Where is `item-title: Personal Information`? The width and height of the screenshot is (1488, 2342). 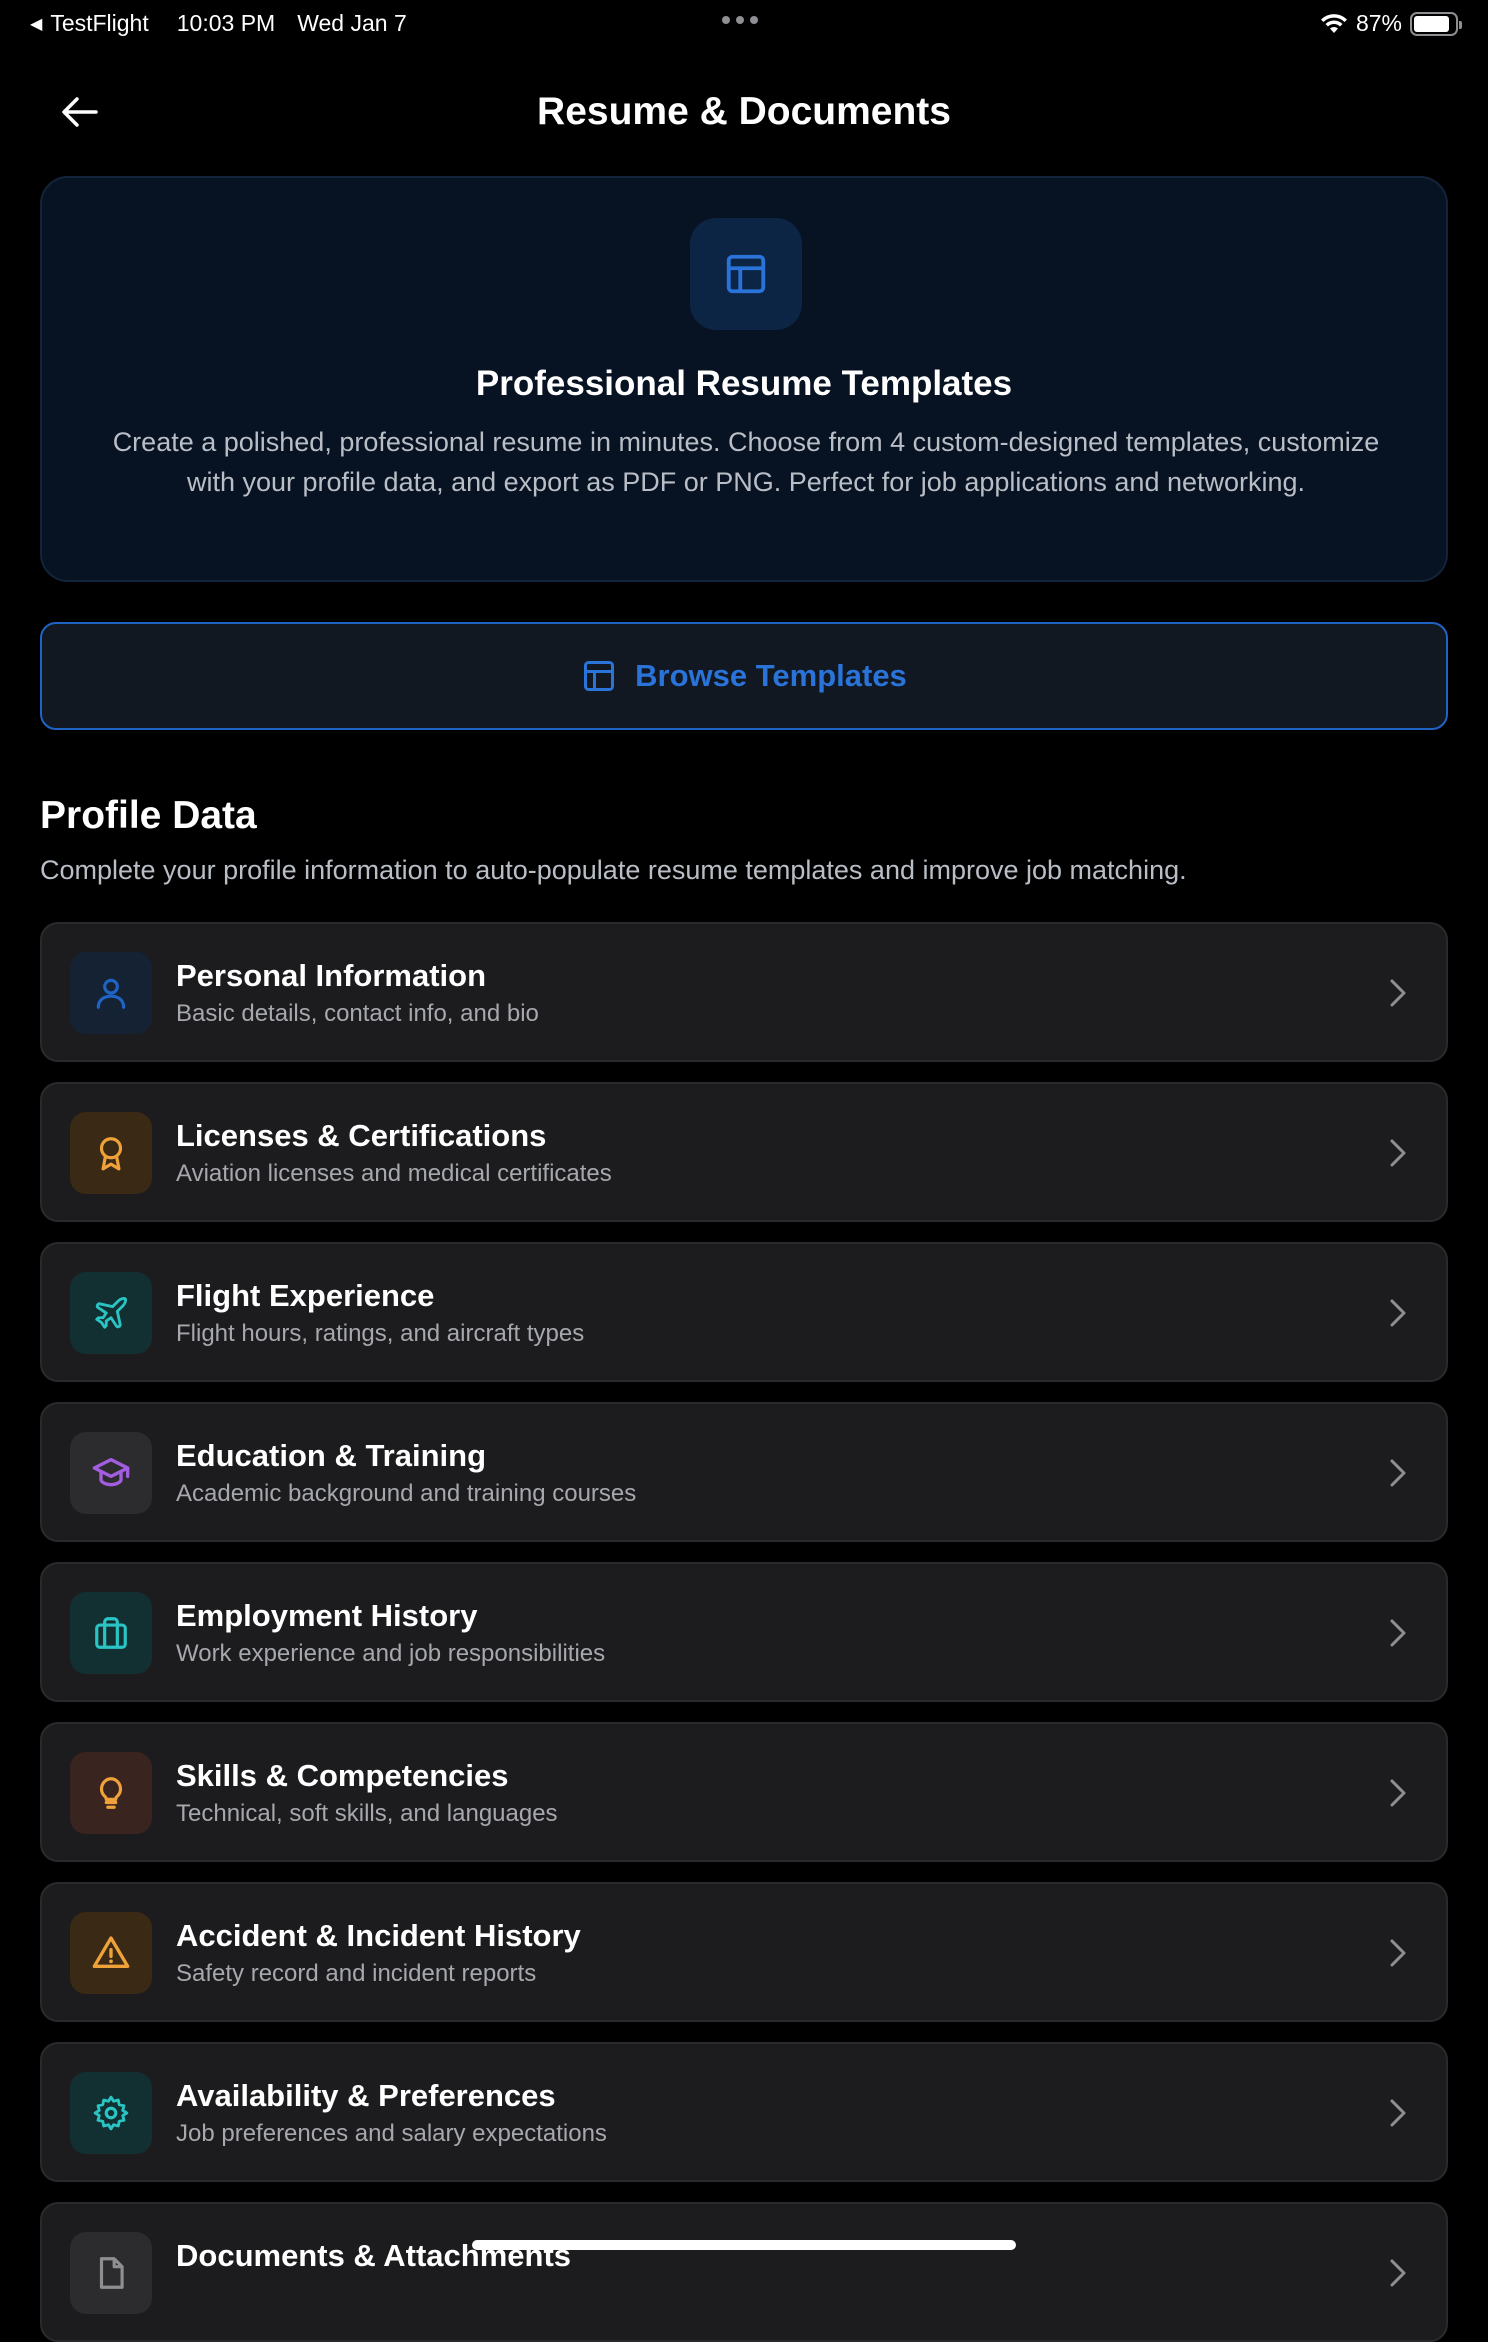 item-title: Personal Information is located at coordinates (331, 975).